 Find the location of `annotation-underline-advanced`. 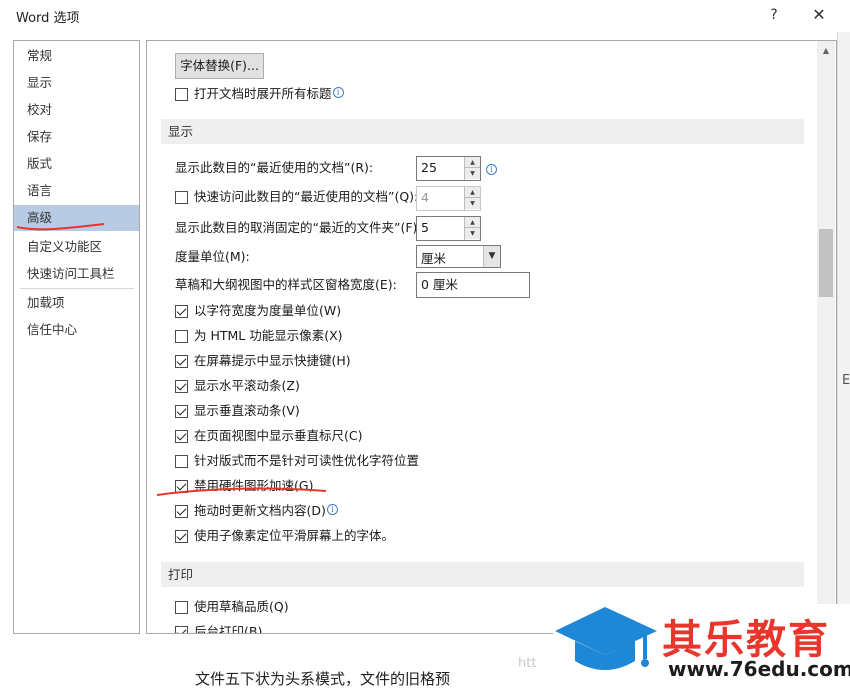

annotation-underline-advanced is located at coordinates (60, 227).